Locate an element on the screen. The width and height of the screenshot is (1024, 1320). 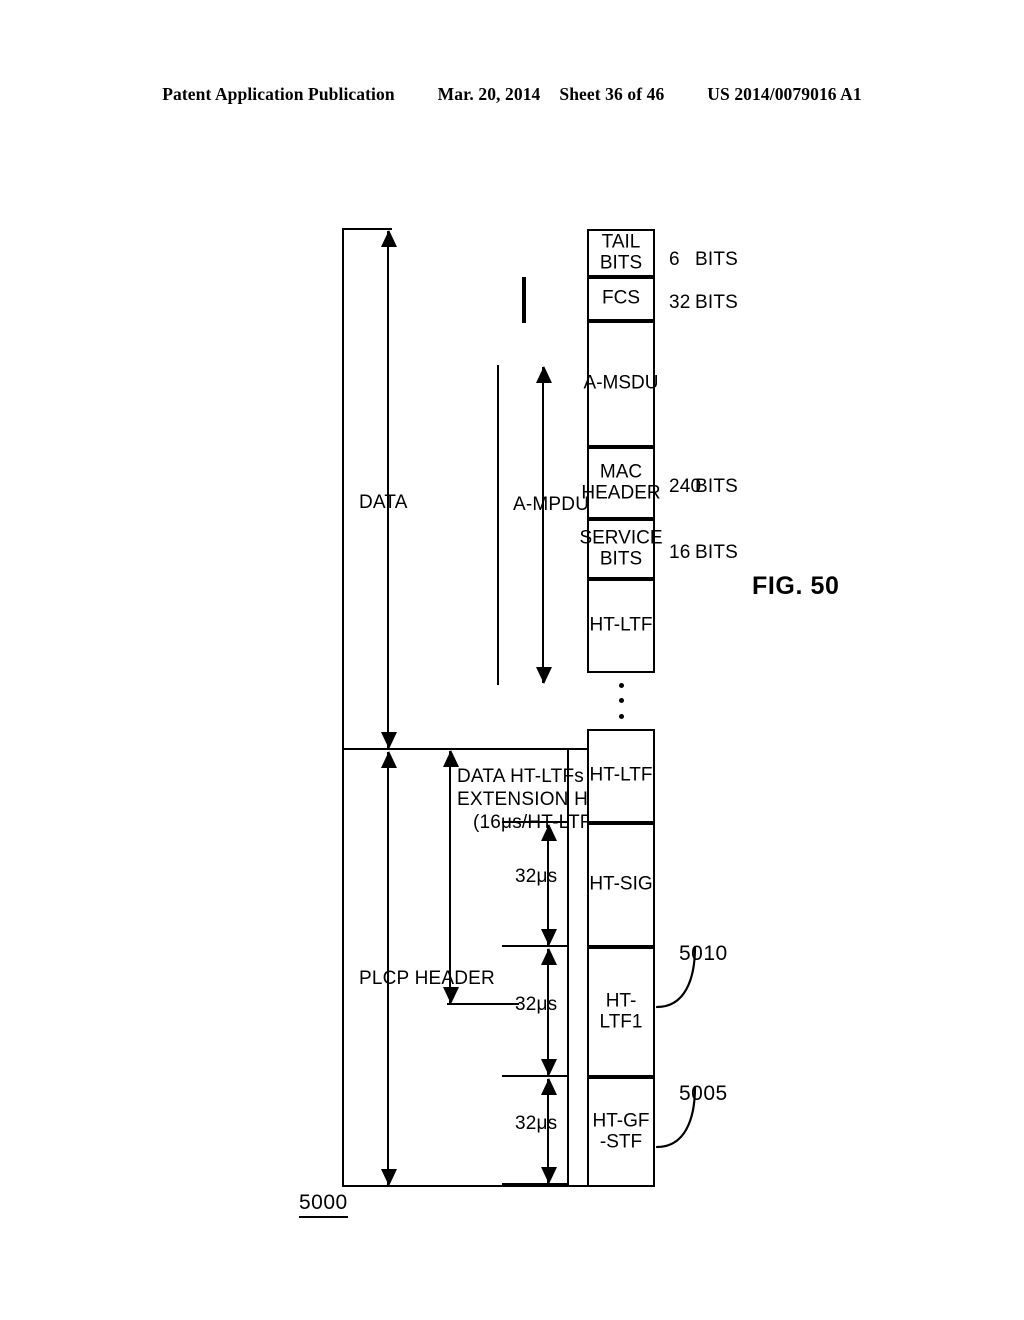
field-ht-ltf-last: HT-LTF is located at coordinates (621, 626).